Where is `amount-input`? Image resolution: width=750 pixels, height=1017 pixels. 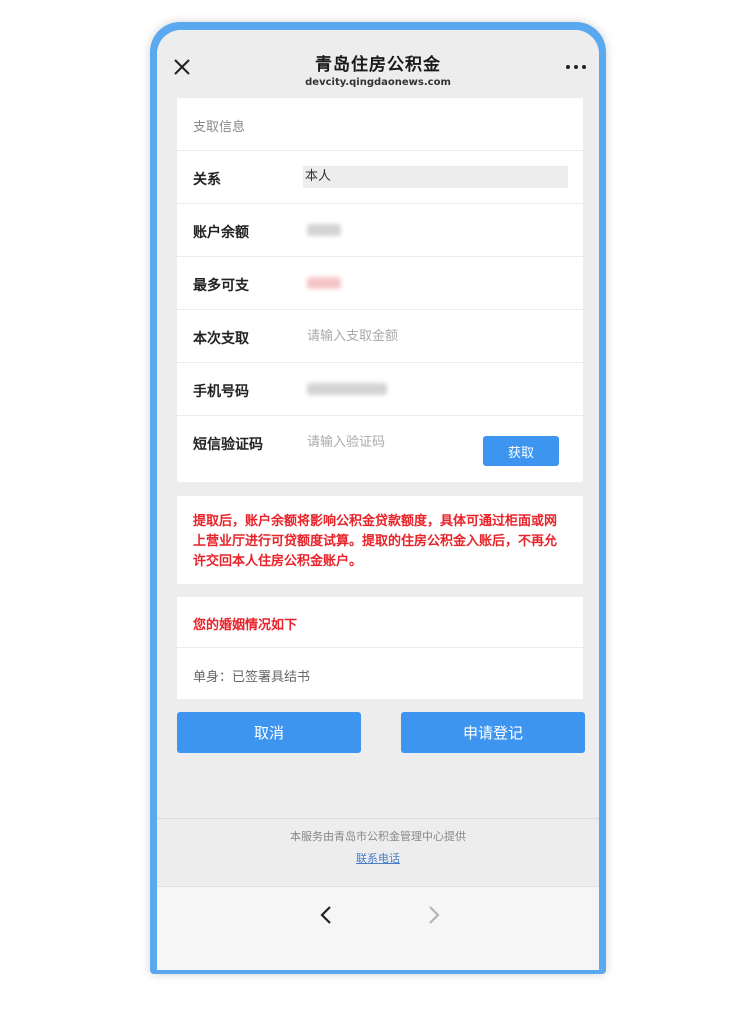 amount-input is located at coordinates (392, 336).